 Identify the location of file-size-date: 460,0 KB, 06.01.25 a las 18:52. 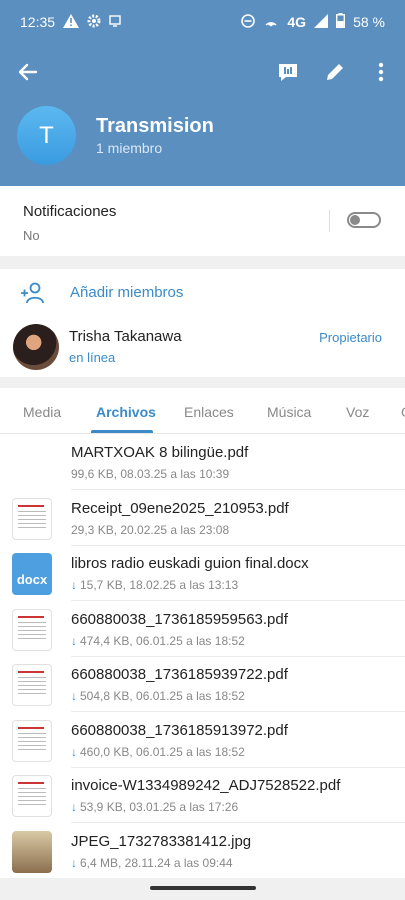
(162, 751).